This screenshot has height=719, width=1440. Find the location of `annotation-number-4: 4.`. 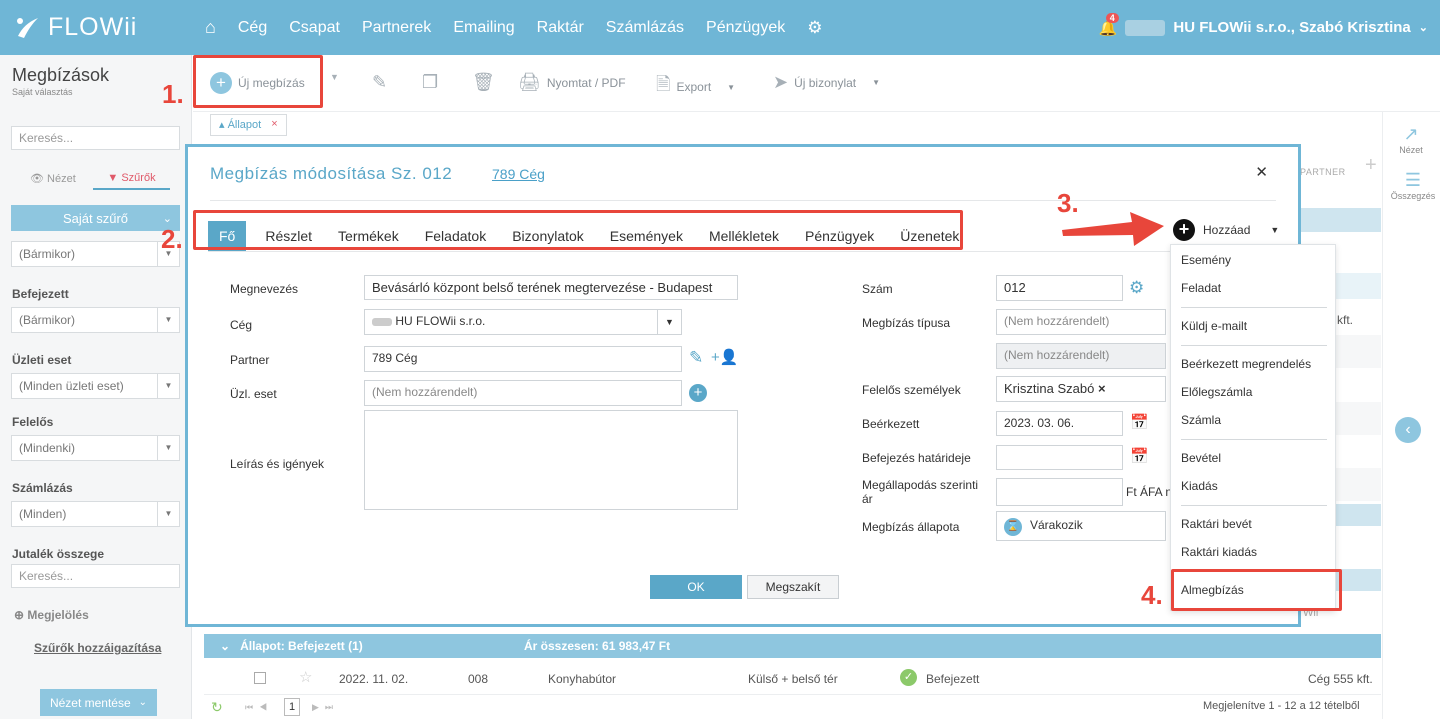

annotation-number-4: 4. is located at coordinates (1152, 595).